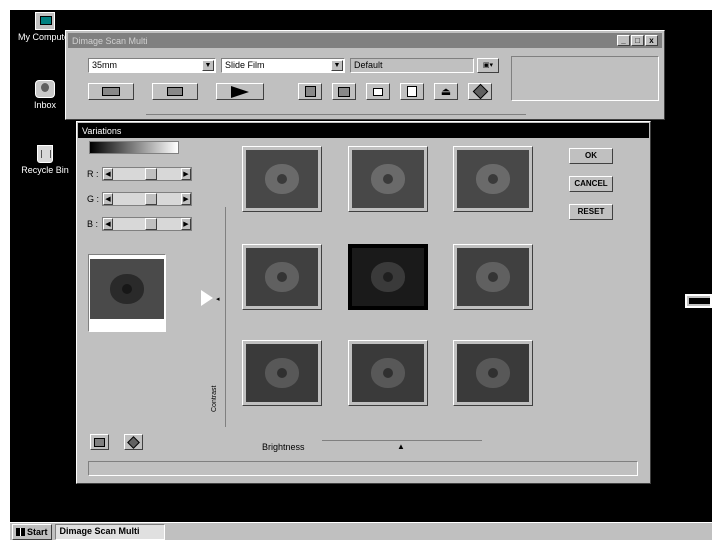 Image resolution: width=712 pixels, height=540 pixels. I want to click on taskbar: Start Dimage Scan Multi, so click(361, 531).